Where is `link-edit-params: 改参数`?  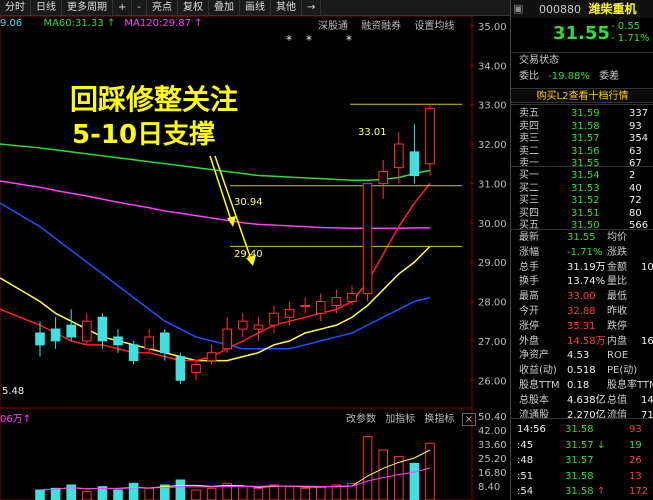 link-edit-params: 改参数 is located at coordinates (361, 419).